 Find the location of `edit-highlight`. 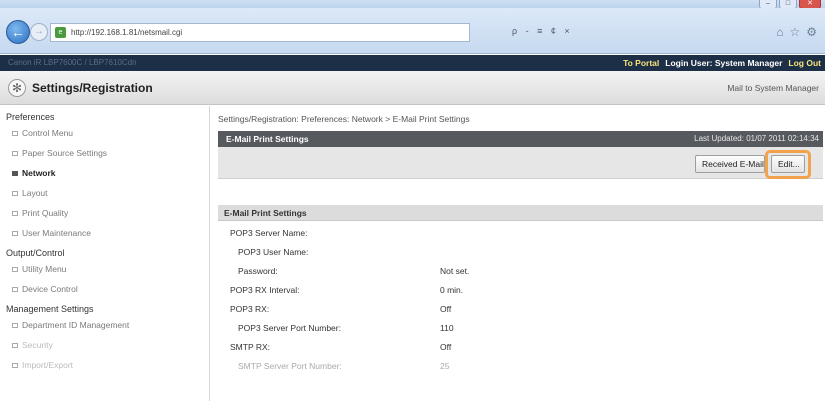

edit-highlight is located at coordinates (788, 164).